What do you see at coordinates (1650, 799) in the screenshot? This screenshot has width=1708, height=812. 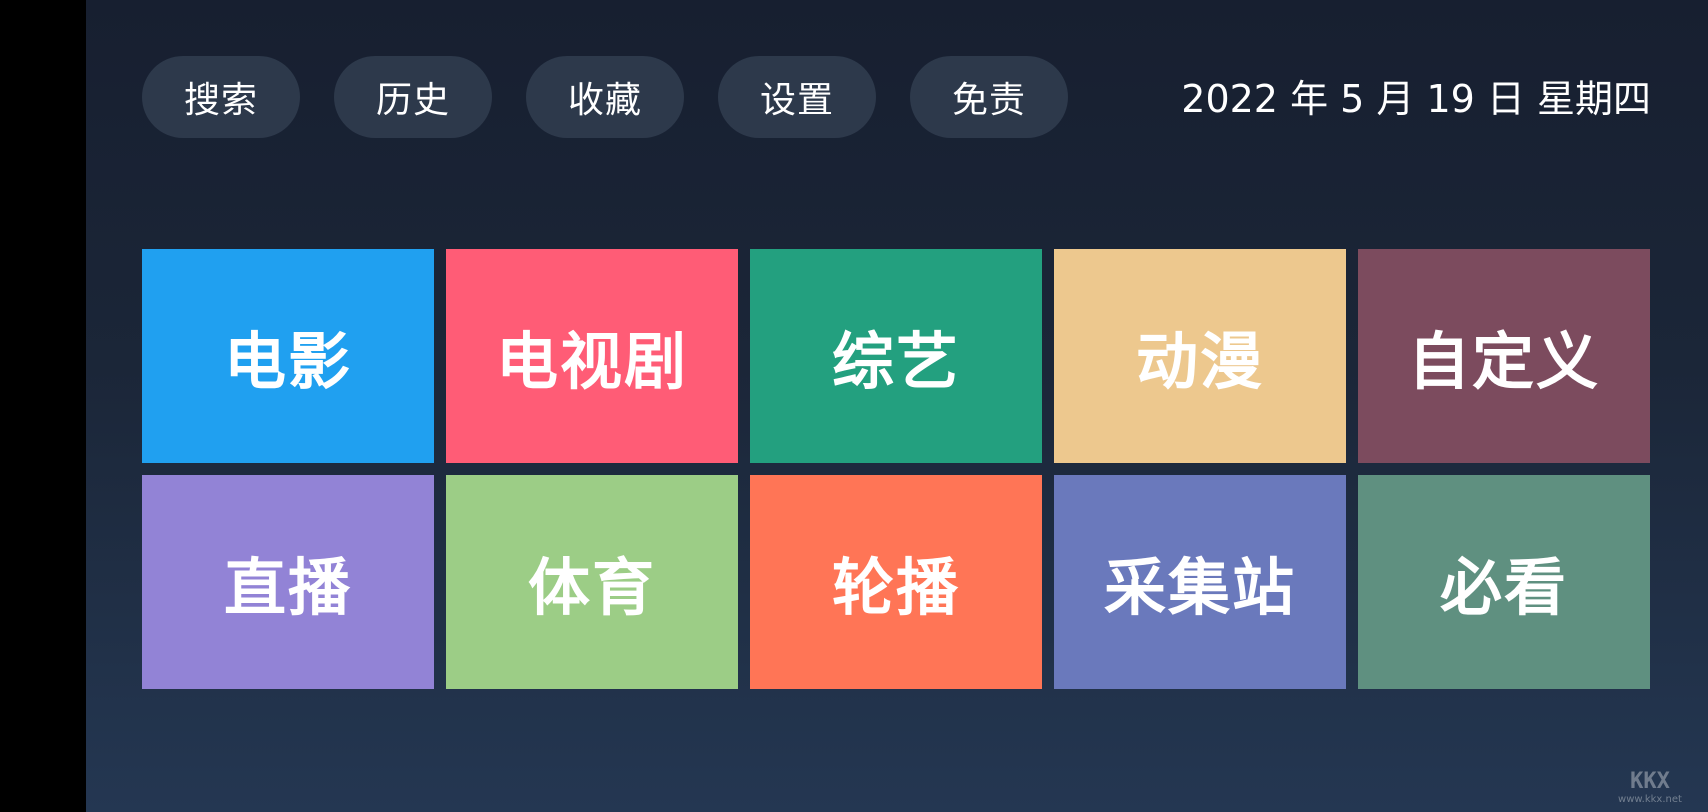 I see `watermark-url: www.kkx.net` at bounding box center [1650, 799].